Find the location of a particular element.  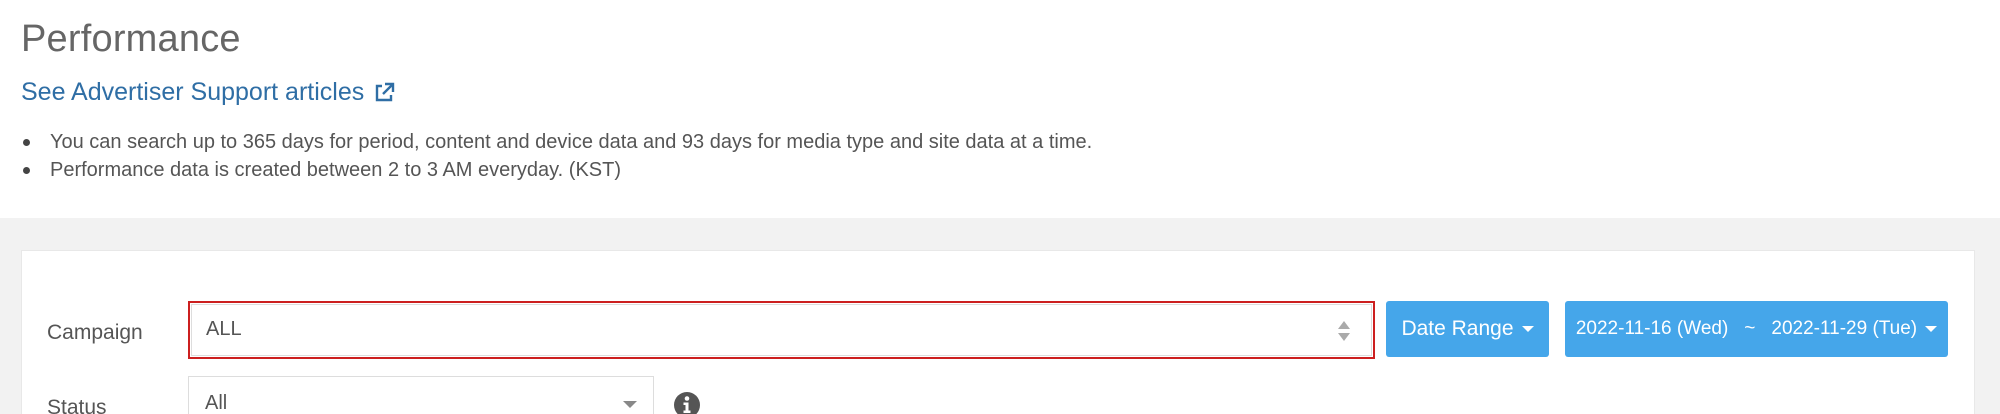

advertiser-support-link: See Advertiser Support articles is located at coordinates (208, 92).